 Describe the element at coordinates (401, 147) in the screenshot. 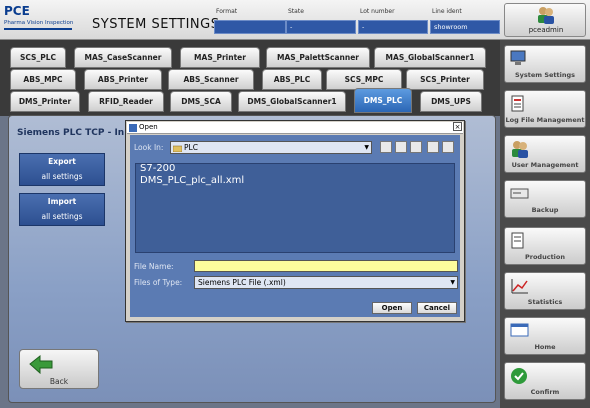

I see `home-folder-icon` at that location.